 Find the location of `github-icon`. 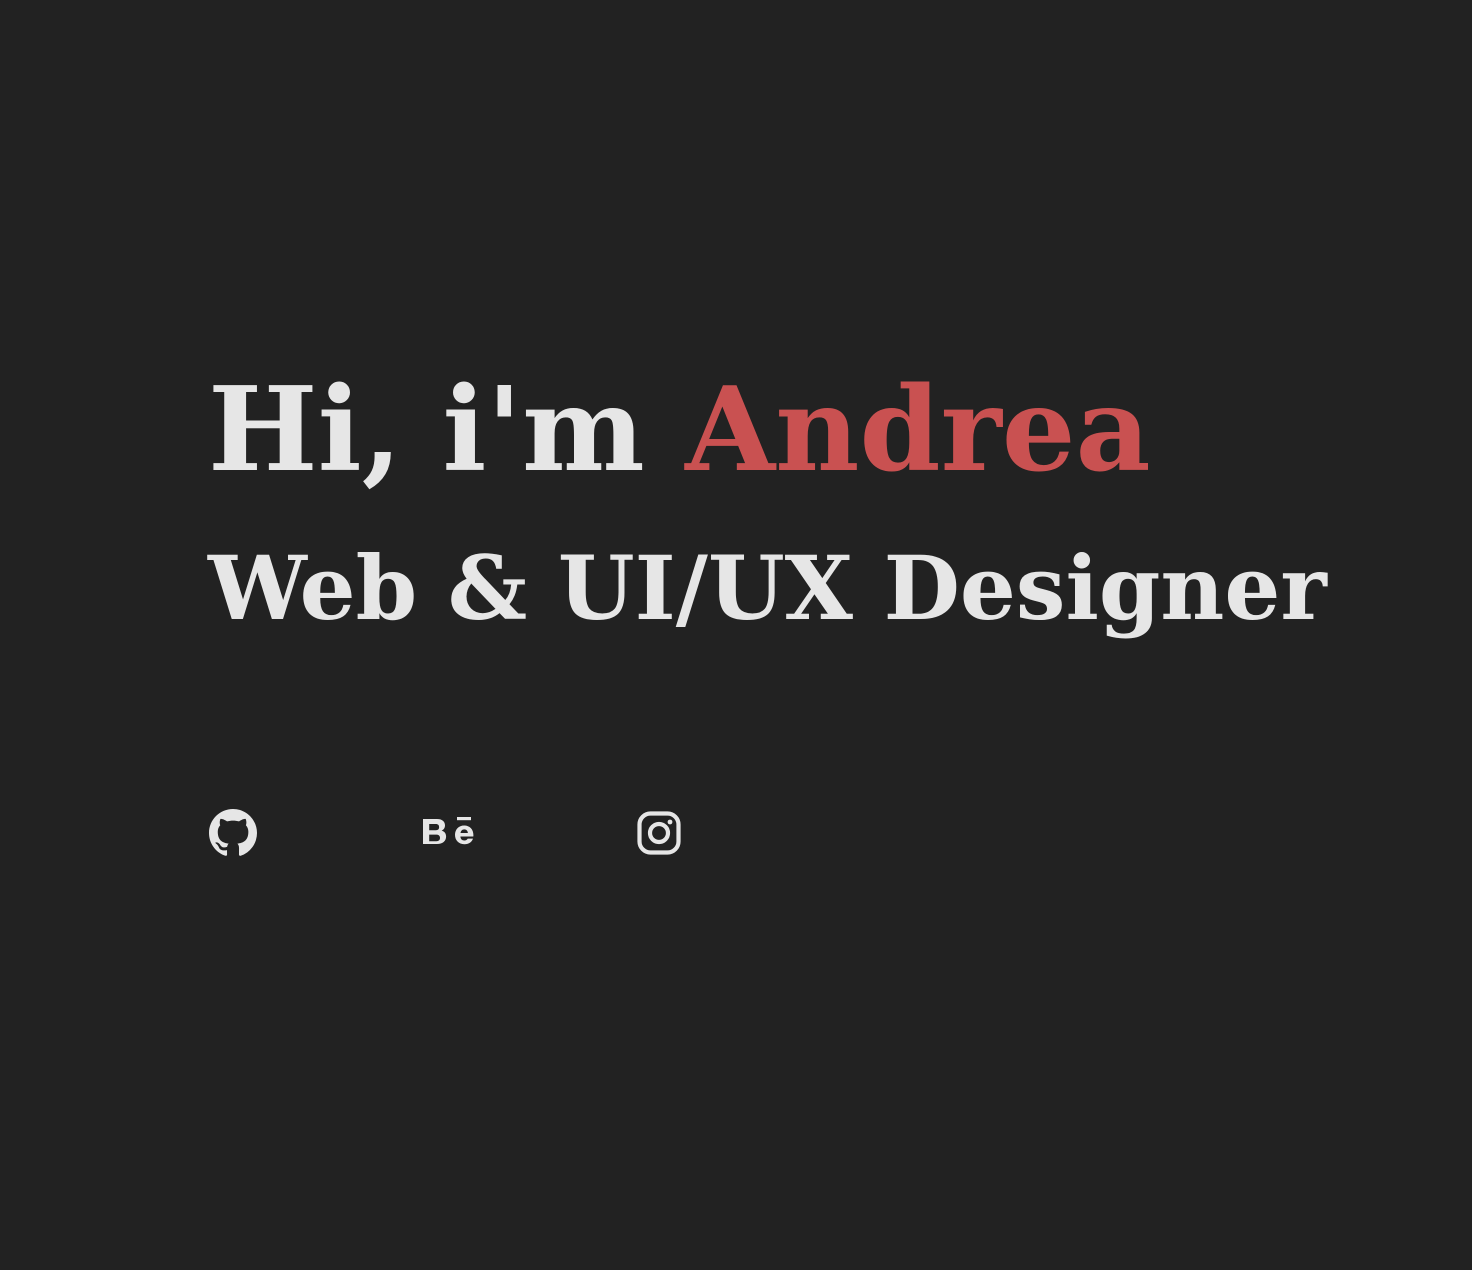

github-icon is located at coordinates (233, 832).